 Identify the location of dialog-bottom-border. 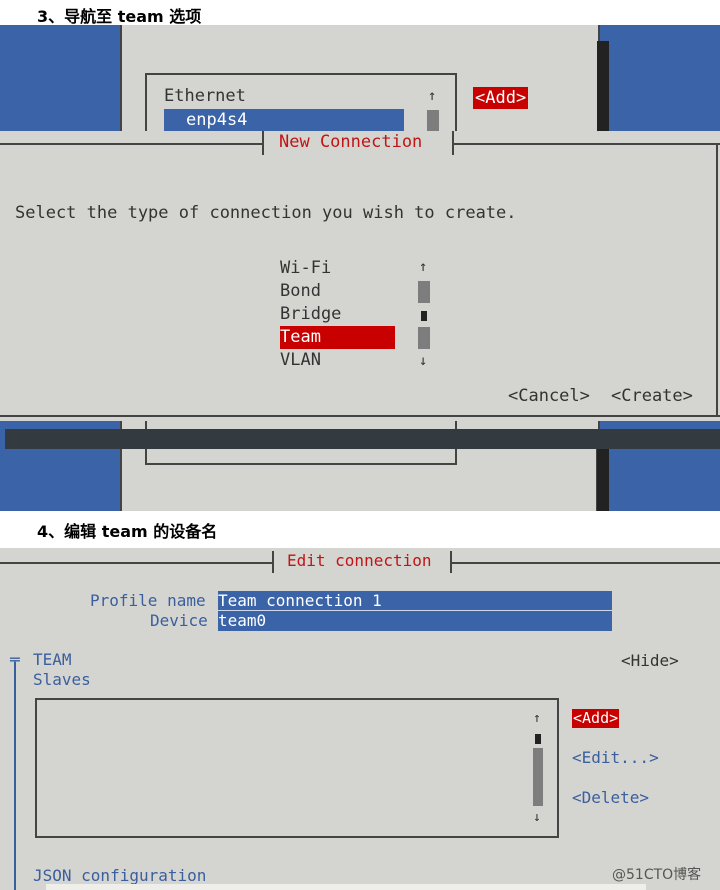
(360, 416).